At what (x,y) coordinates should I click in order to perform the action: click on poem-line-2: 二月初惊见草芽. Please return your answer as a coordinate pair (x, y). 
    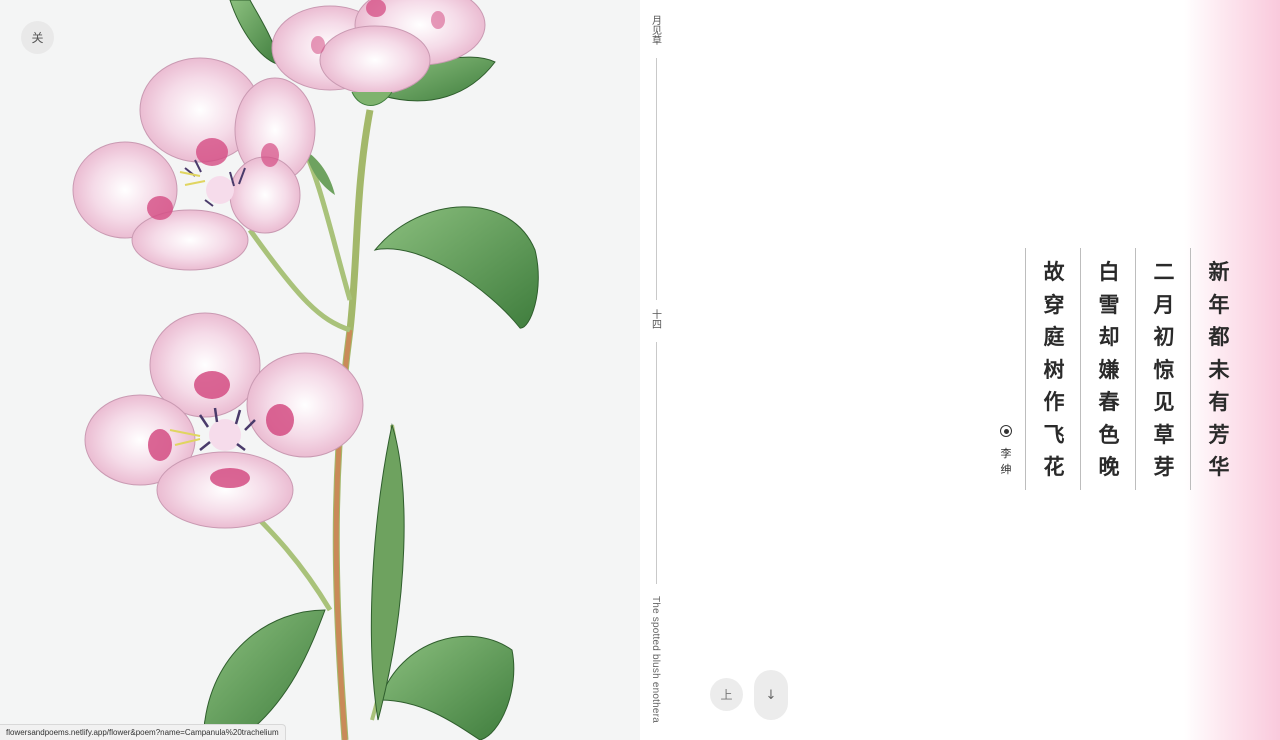
    Looking at the image, I should click on (1164, 369).